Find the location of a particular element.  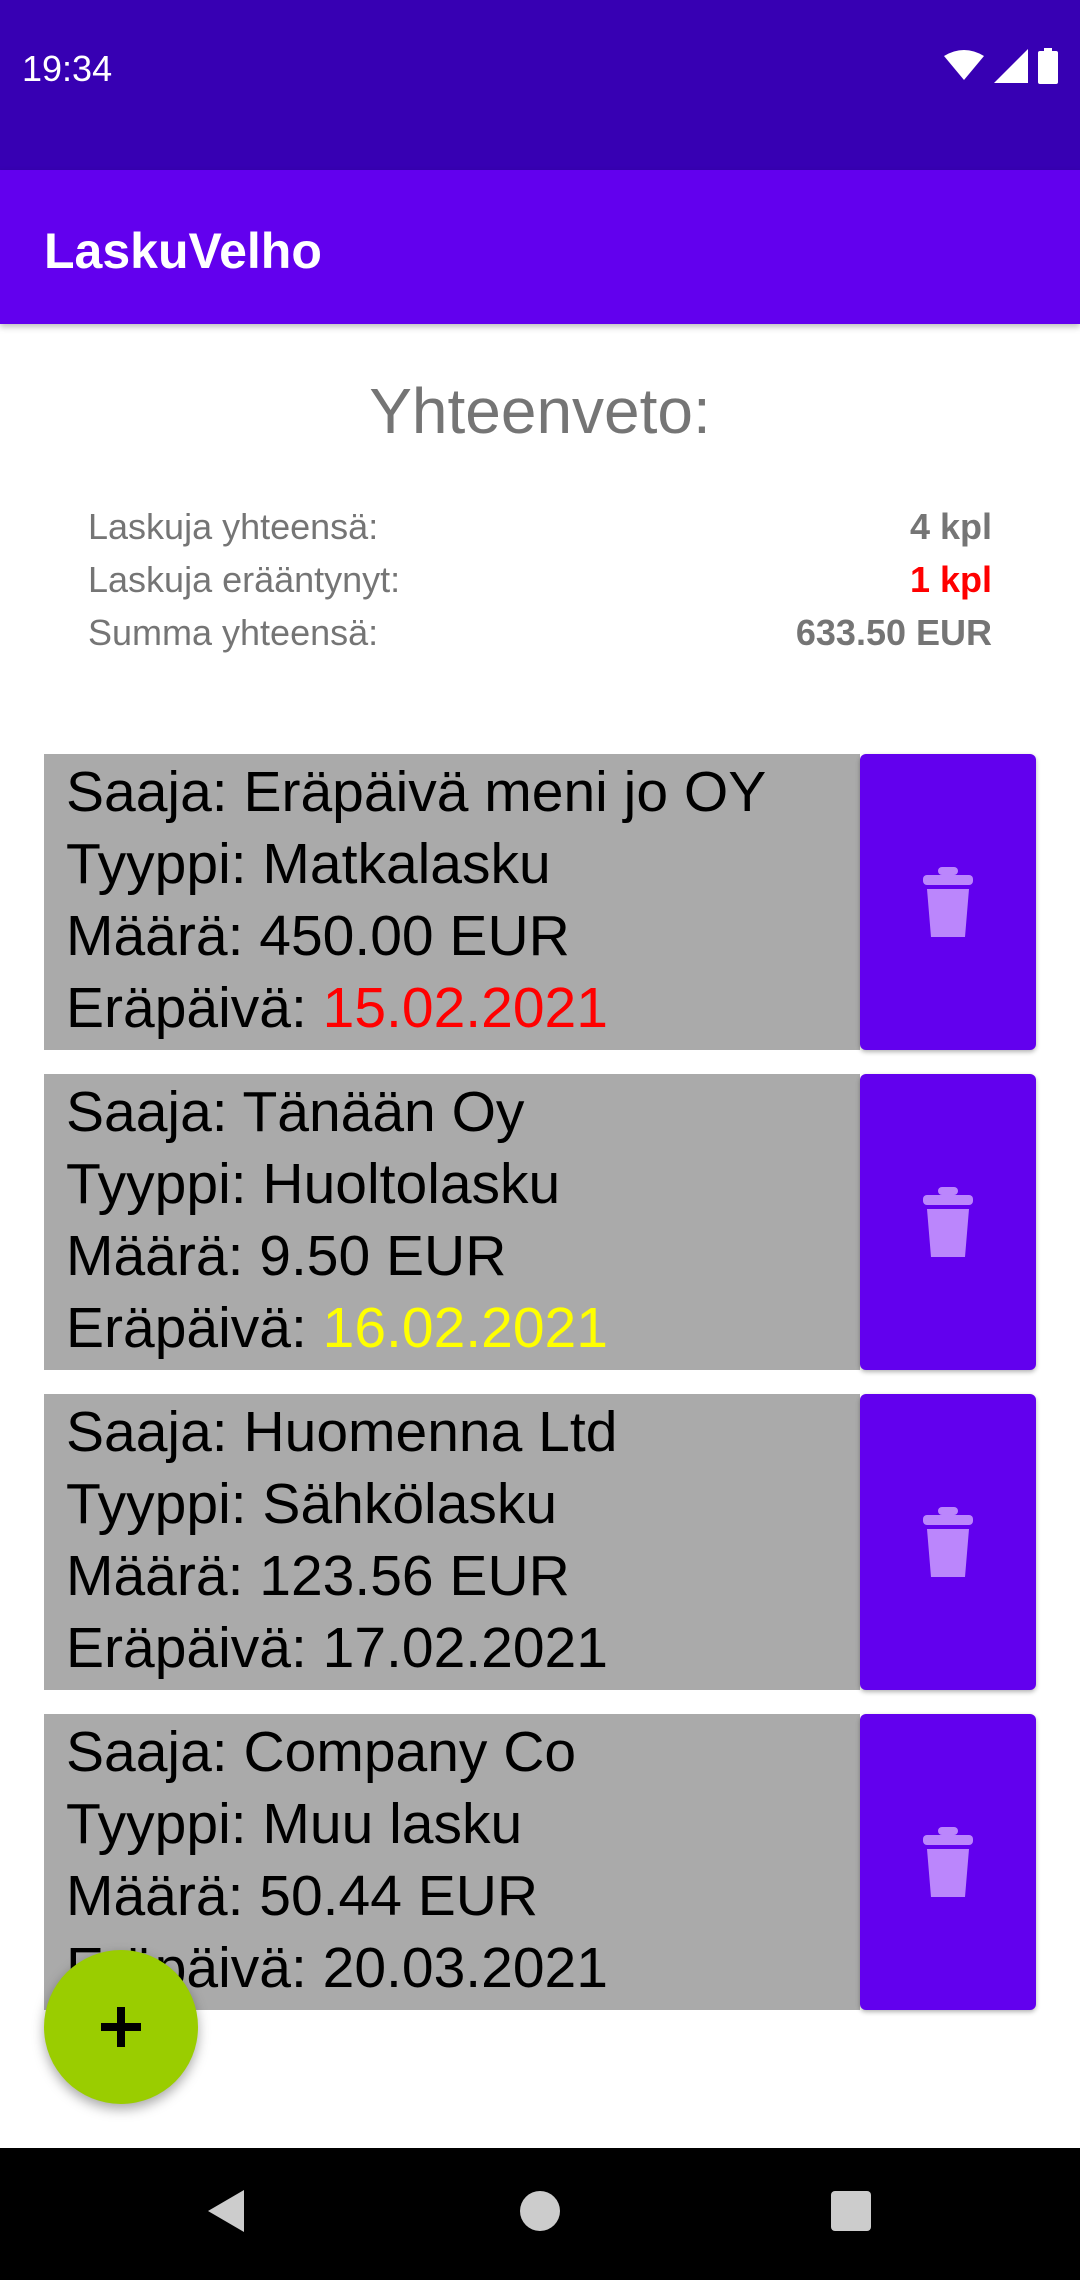

summary-row-total-count: Laskuja yhteensä: 4 kpl is located at coordinates (540, 532).